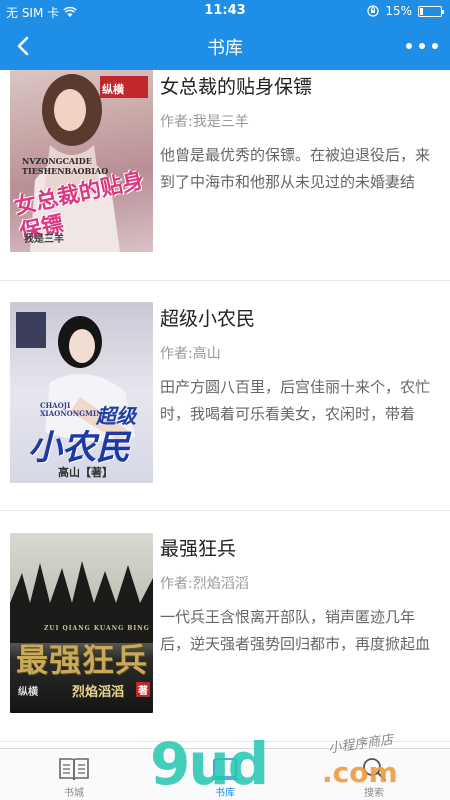  Describe the element at coordinates (225, 769) in the screenshot. I see `bookshelf-icon` at that location.